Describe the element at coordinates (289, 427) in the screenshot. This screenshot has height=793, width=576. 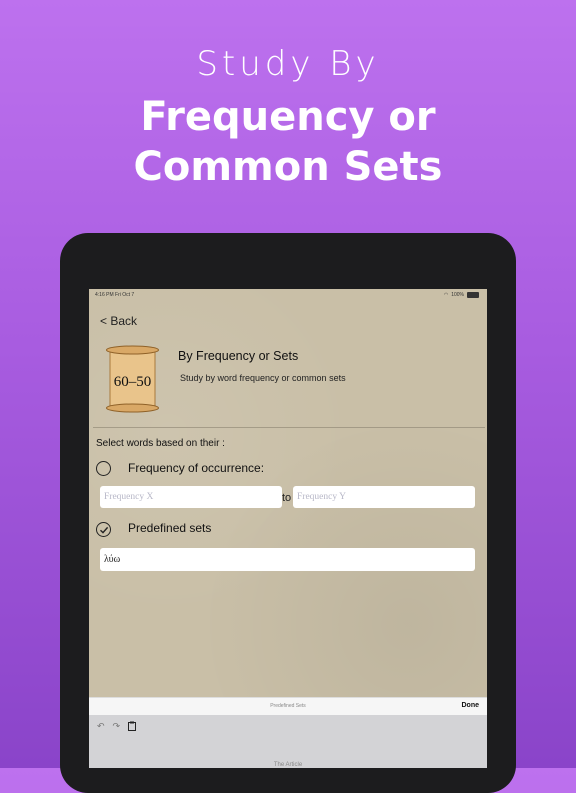
I see `divider` at that location.